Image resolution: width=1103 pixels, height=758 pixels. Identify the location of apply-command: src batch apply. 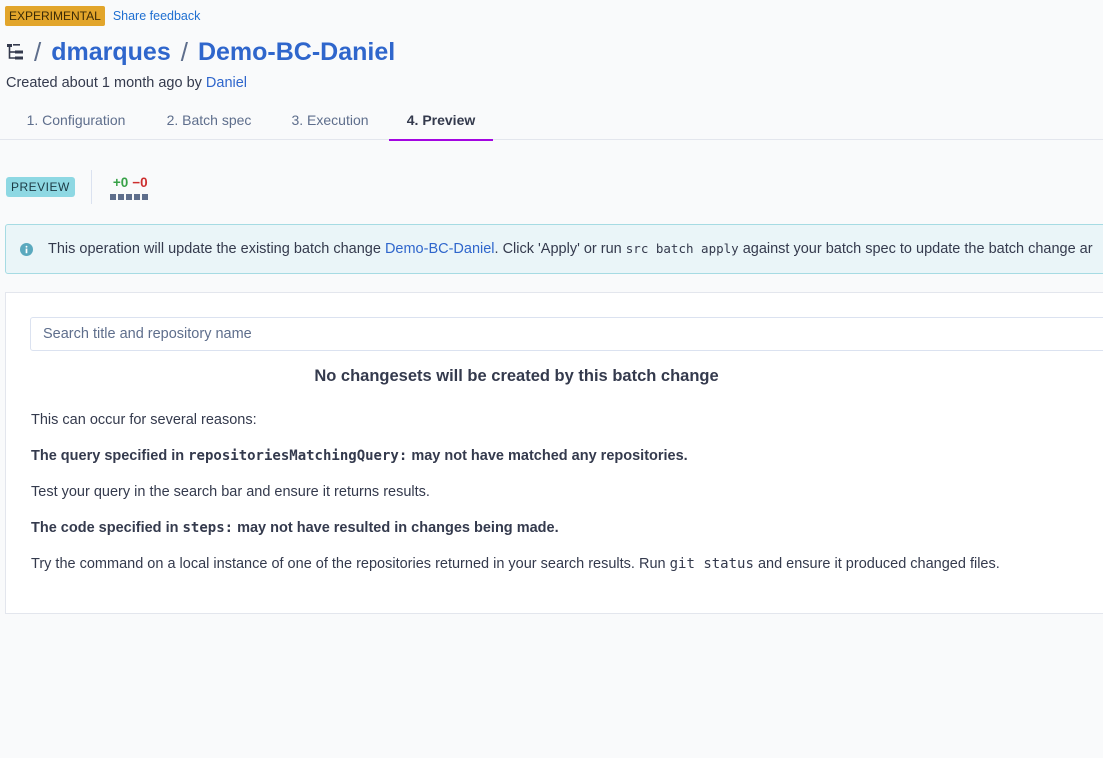
(682, 248).